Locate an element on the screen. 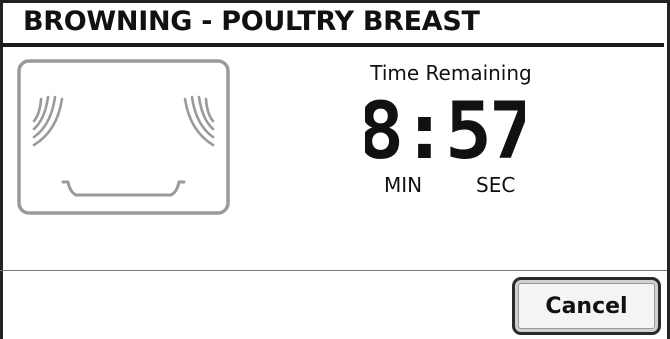 The height and width of the screenshot is (339, 670). timer-display: 8:57 is located at coordinates (446, 132).